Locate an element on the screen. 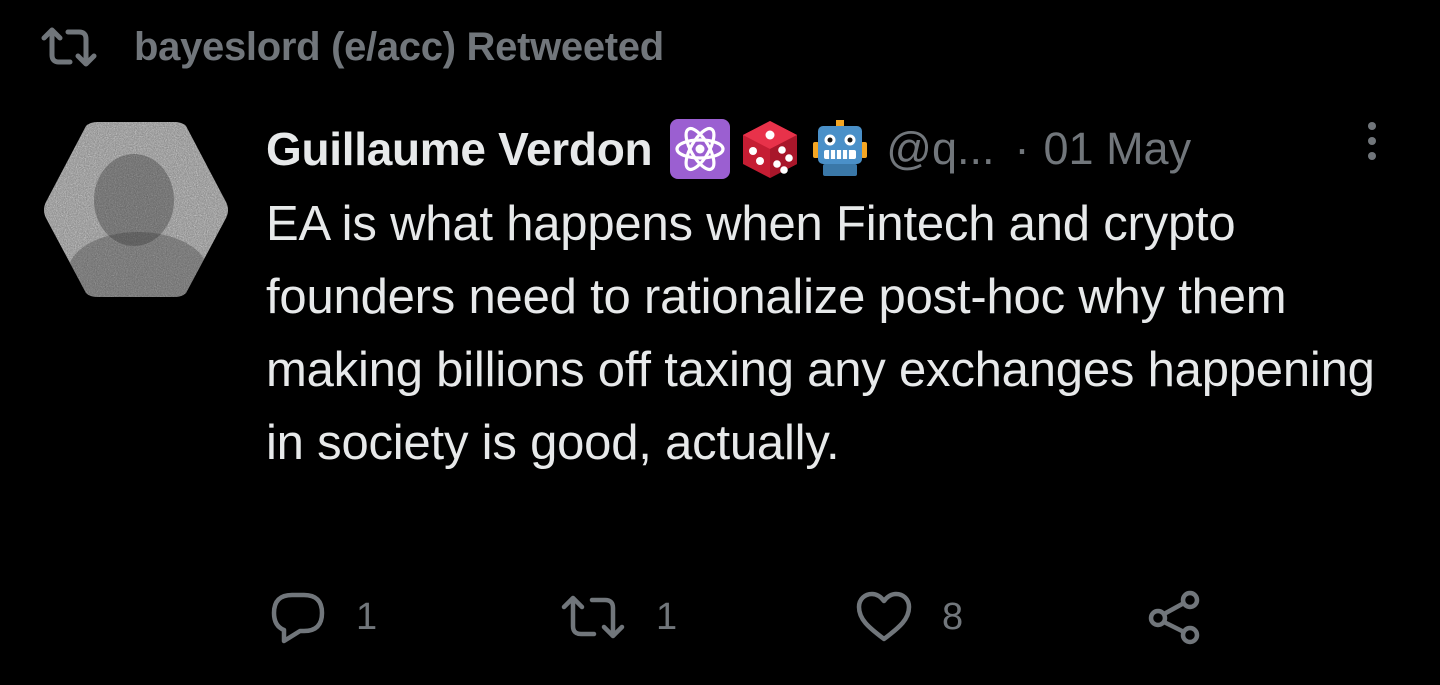  tweet-date: 01 May is located at coordinates (1118, 149).